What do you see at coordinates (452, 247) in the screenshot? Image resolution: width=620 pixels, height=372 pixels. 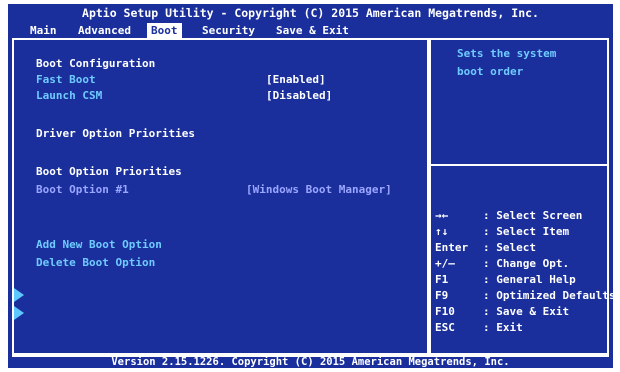 I see `legend-key: Enter` at bounding box center [452, 247].